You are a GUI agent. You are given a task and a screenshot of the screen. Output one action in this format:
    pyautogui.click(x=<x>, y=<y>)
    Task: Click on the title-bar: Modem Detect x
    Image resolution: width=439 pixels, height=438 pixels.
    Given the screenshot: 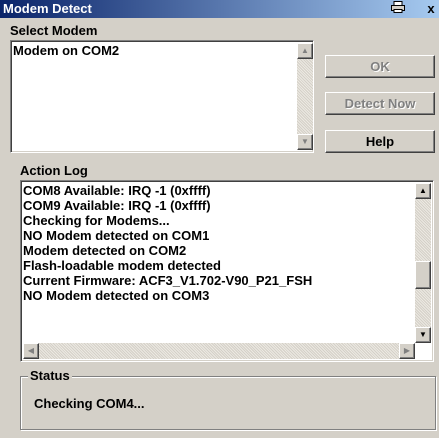 What is the action you would take?
    pyautogui.click(x=219, y=9)
    